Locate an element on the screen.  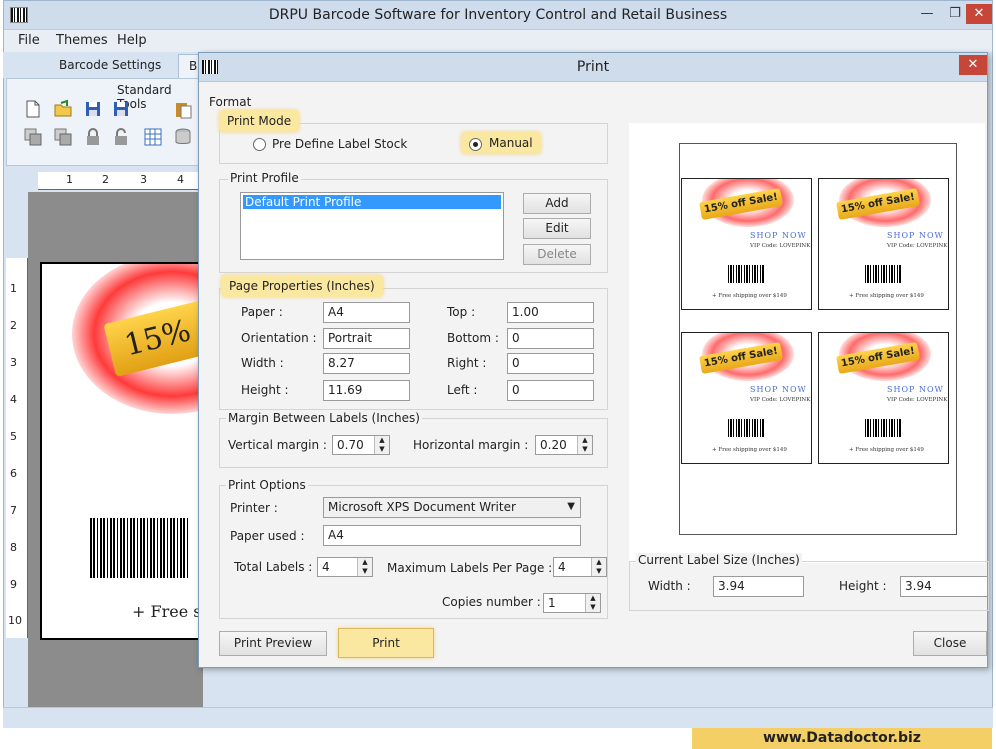
print-preview-button: Print Preview is located at coordinates (273, 643).